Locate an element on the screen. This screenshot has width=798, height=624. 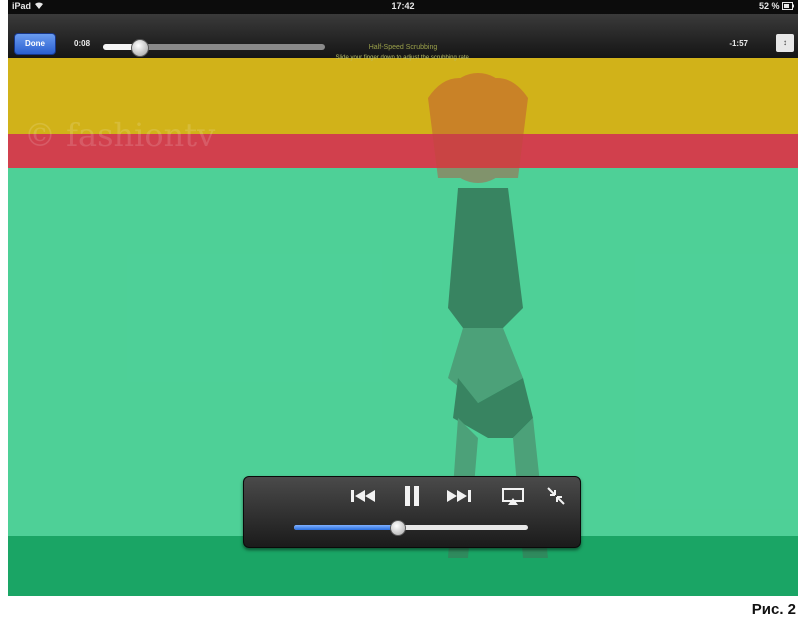
volume-thumb is located at coordinates (397, 528).